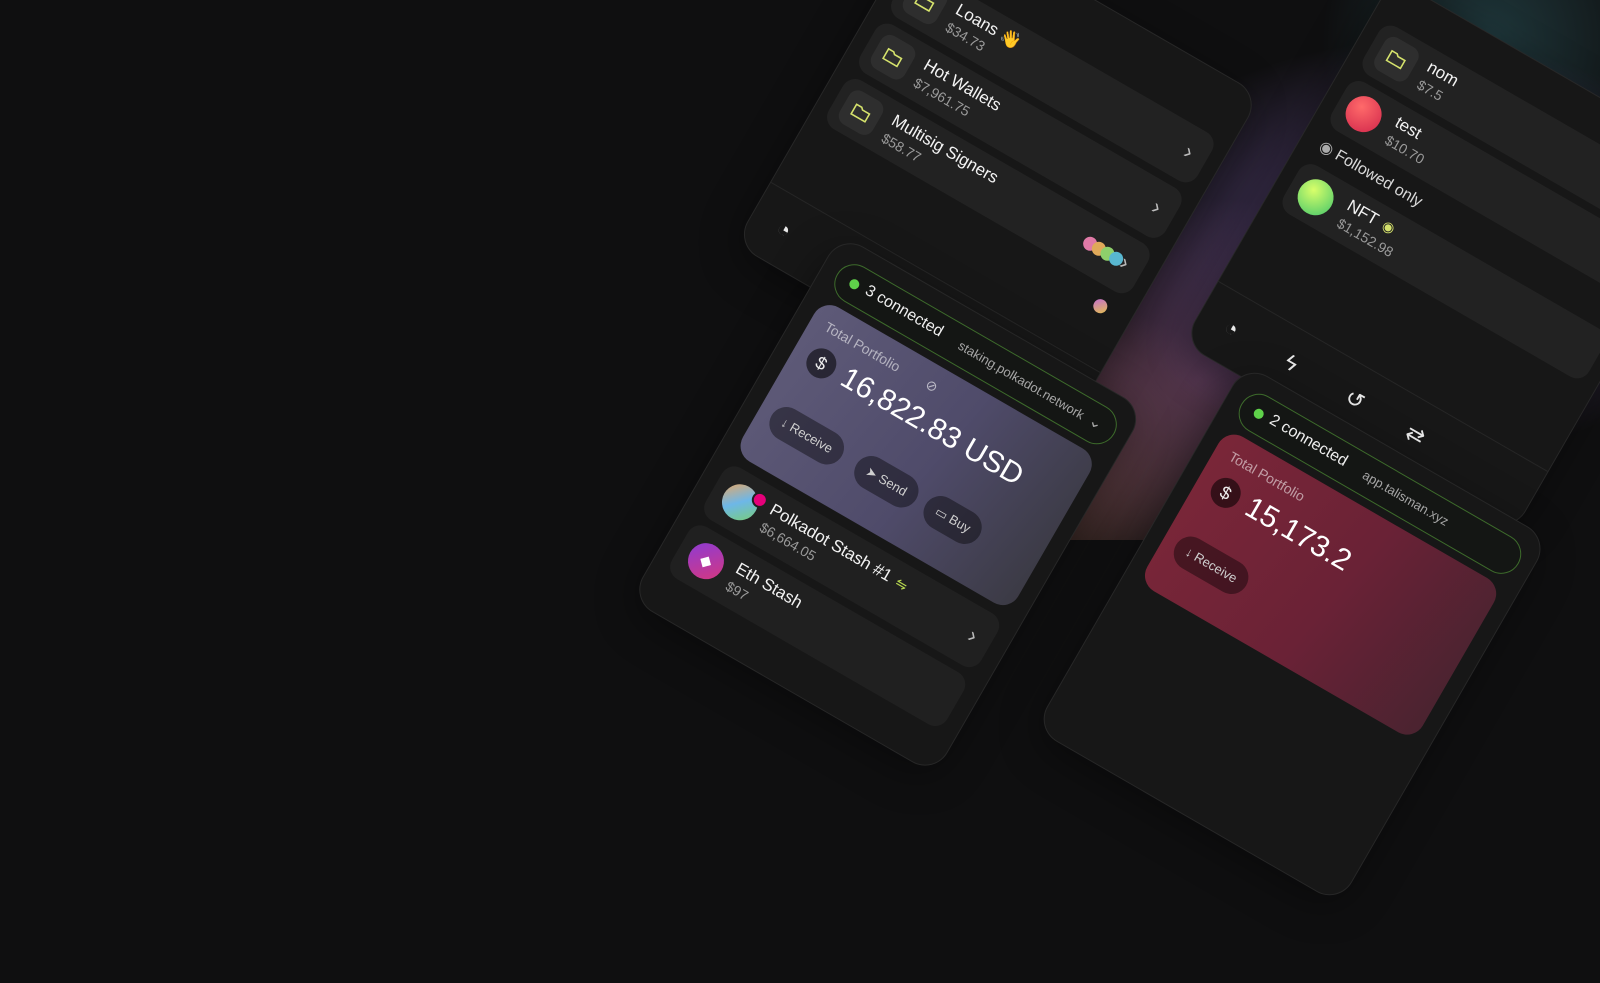 The width and height of the screenshot is (1600, 983). I want to click on lightning-icon: ϟ, so click(1291, 362).